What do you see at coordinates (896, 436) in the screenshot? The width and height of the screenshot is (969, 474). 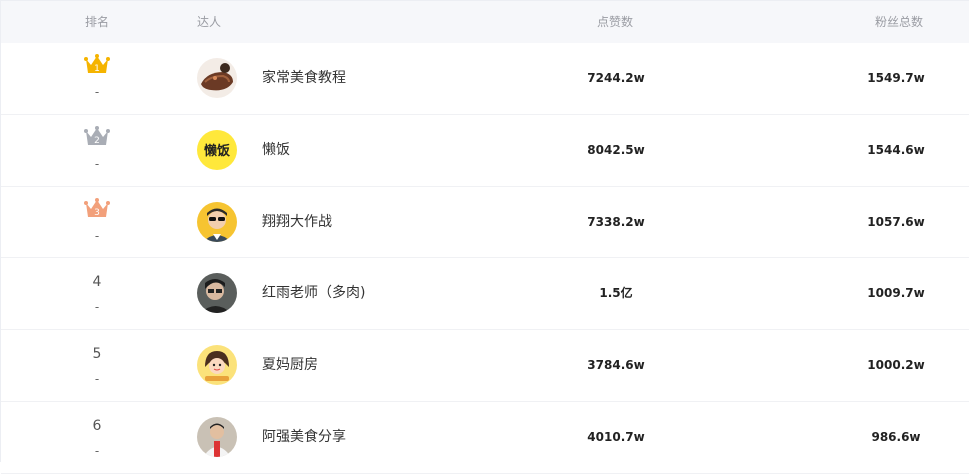 I see `fans-value: 986.6w` at bounding box center [896, 436].